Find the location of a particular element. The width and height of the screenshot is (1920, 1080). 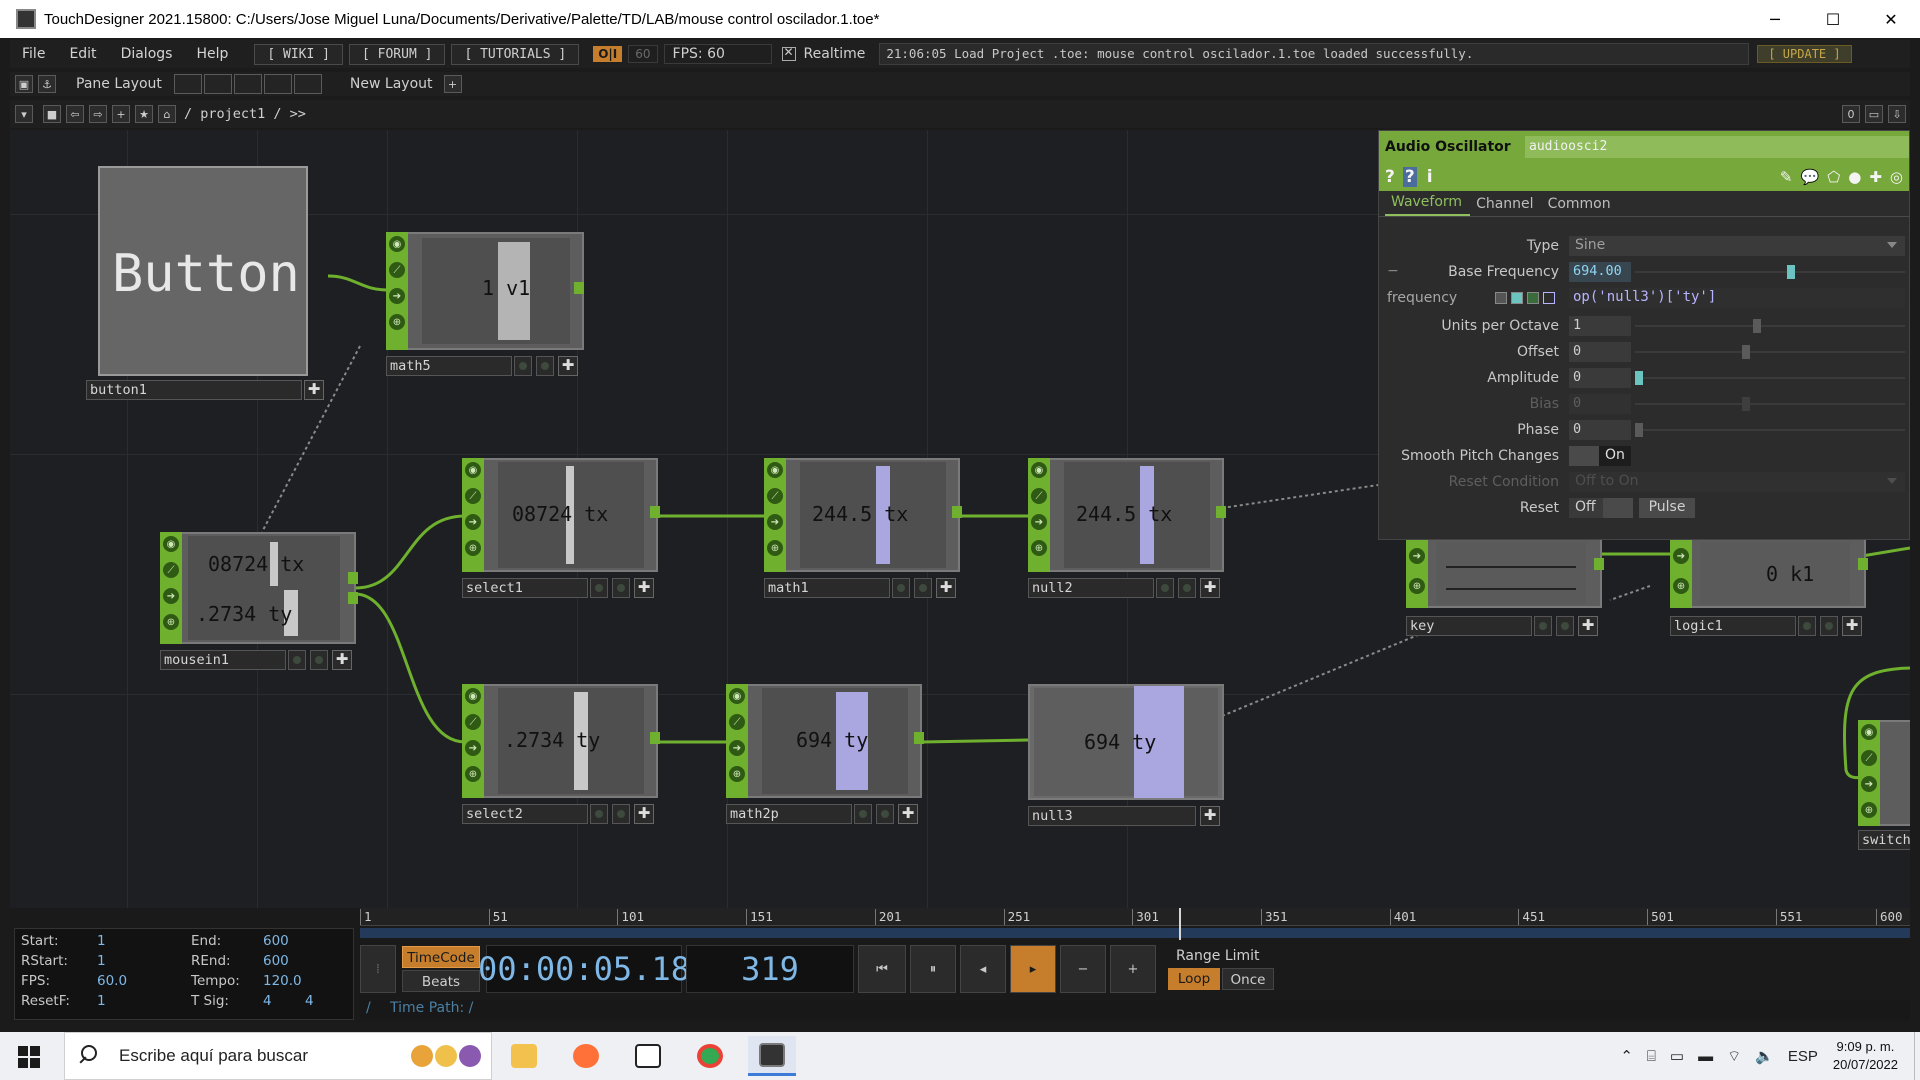

timeline-ruler: 1 51 101 151 201 251 301 351 401 451 501 551 600 is located at coordinates (1135, 917).